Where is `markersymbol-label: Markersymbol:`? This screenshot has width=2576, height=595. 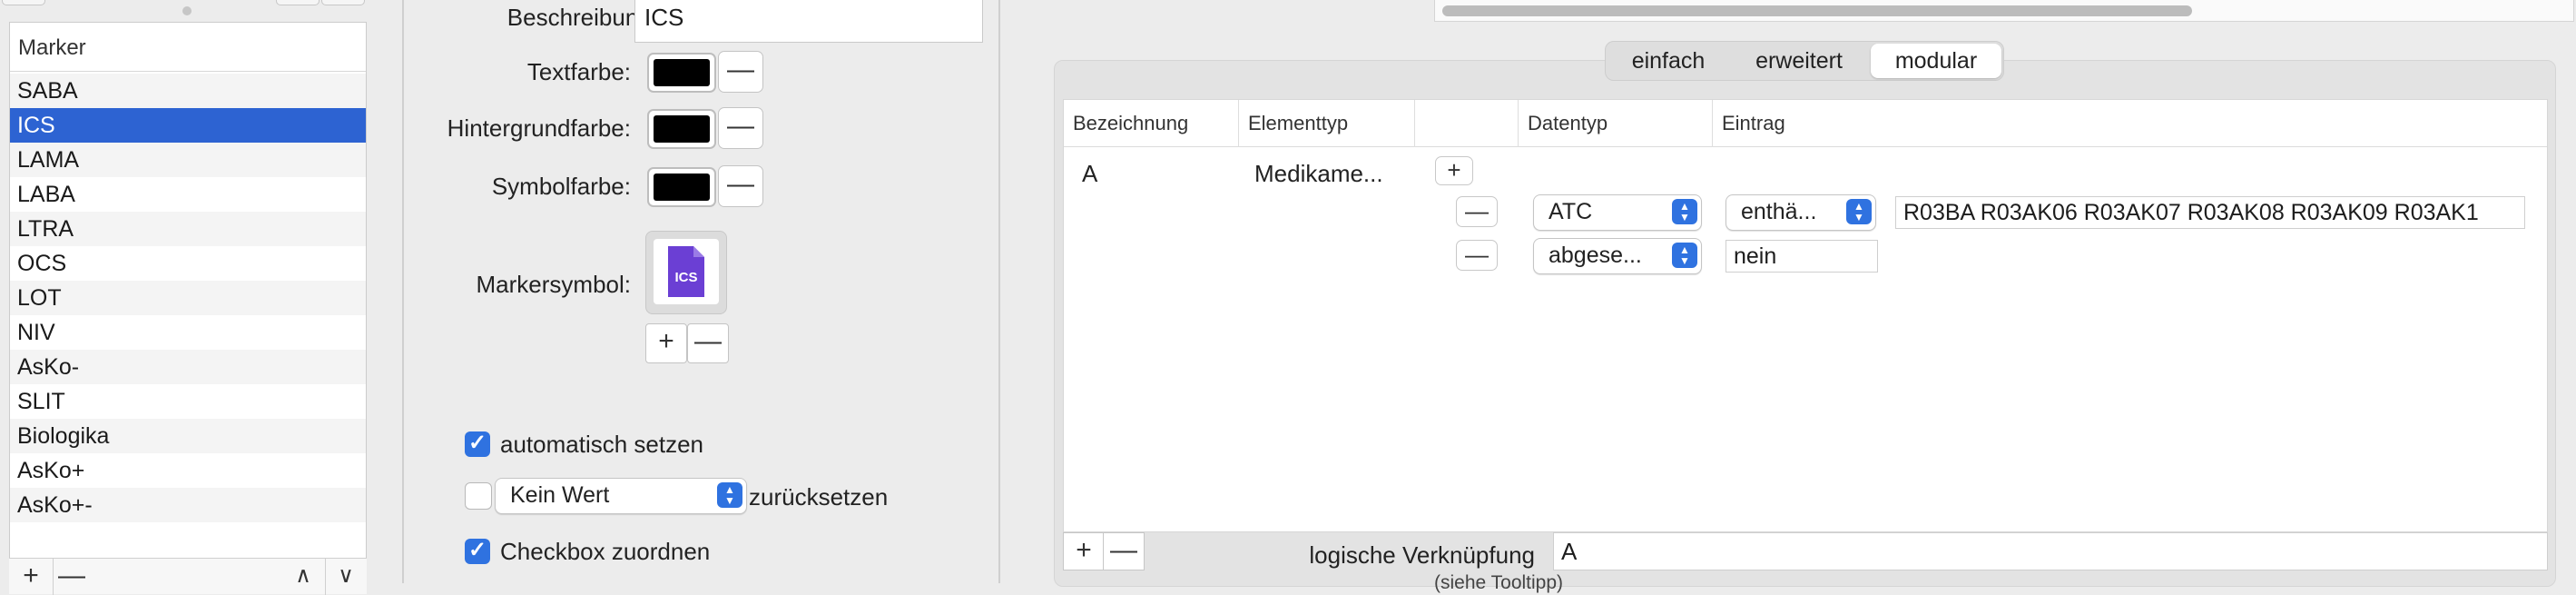
markersymbol-label: Markersymbol: is located at coordinates (553, 285).